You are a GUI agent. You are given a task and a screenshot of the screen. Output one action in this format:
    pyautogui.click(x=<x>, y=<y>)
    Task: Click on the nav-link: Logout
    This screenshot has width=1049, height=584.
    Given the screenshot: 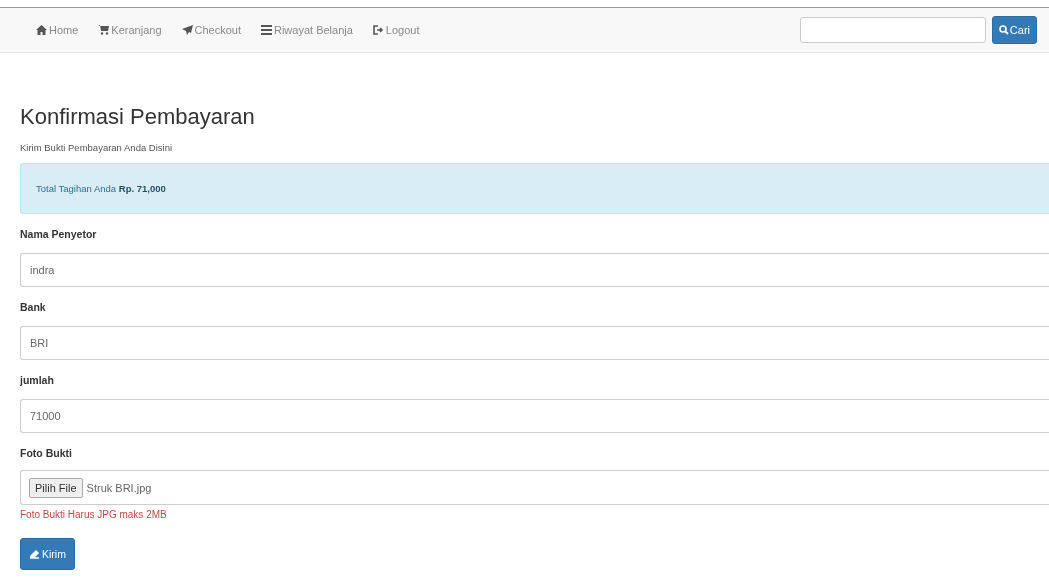 What is the action you would take?
    pyautogui.click(x=396, y=30)
    